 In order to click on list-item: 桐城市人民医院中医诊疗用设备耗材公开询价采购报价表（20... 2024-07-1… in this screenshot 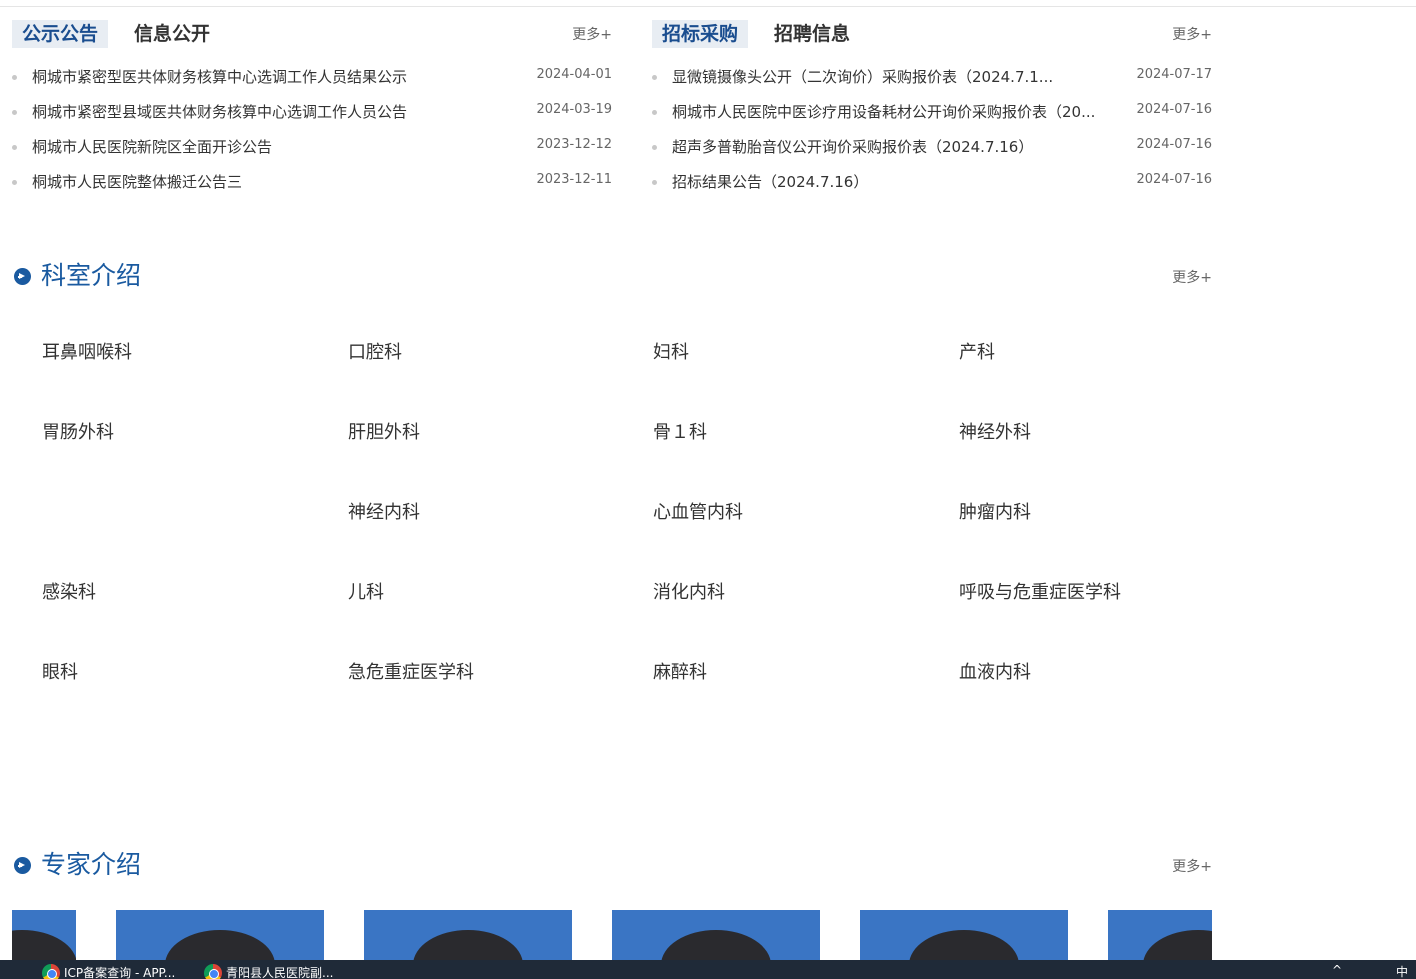, I will do `click(932, 117)`.